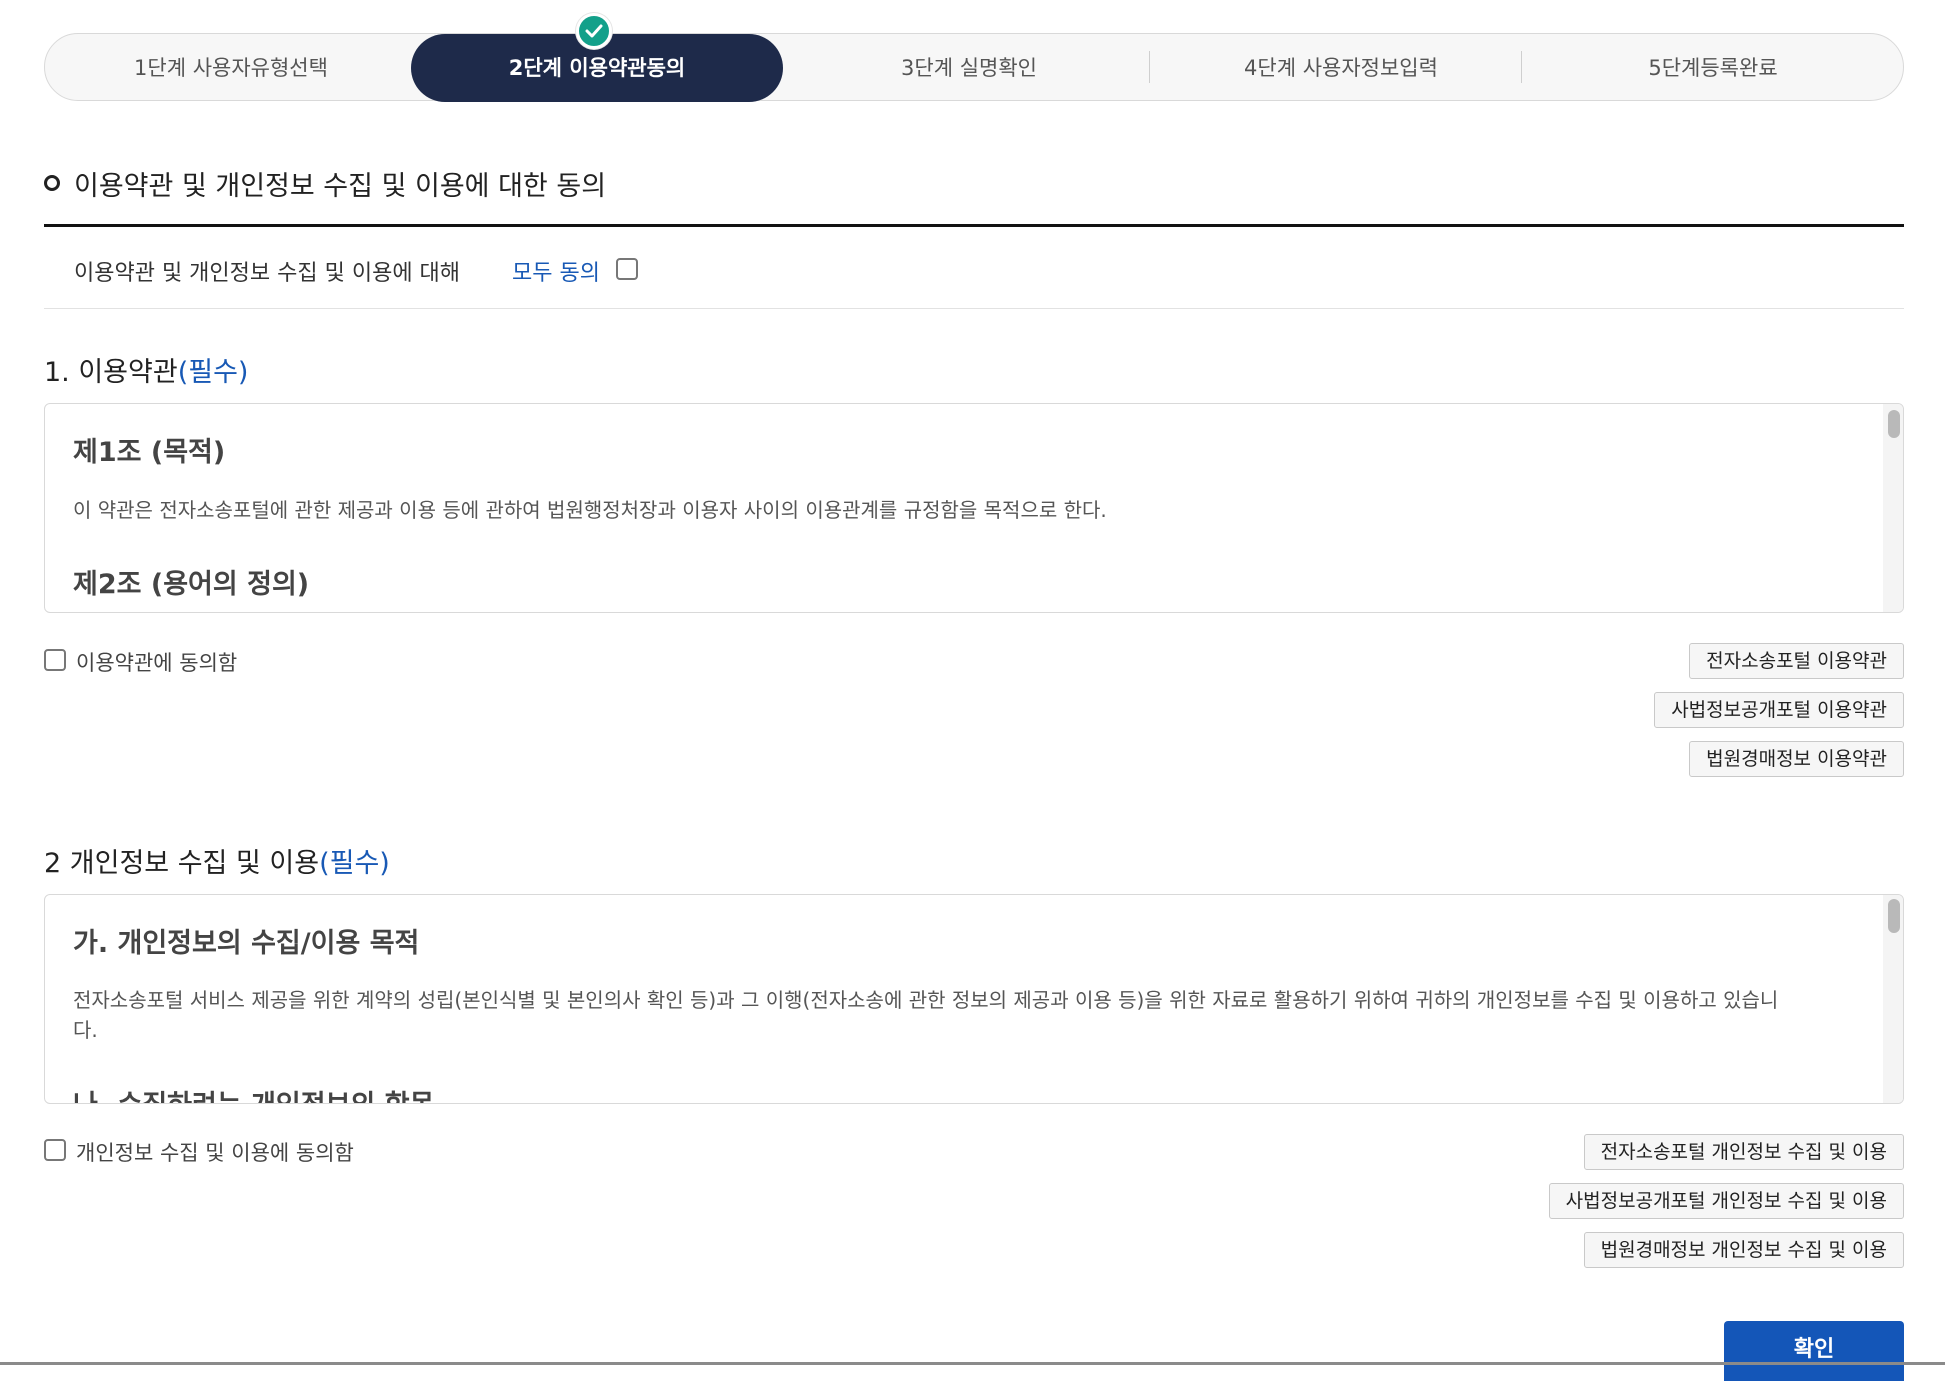 The height and width of the screenshot is (1381, 1945). Describe the element at coordinates (1726, 1201) in the screenshot. I see `judicial-info-privacy-button: 사법정보공개포털 개인정보 수집 및 이용` at that location.